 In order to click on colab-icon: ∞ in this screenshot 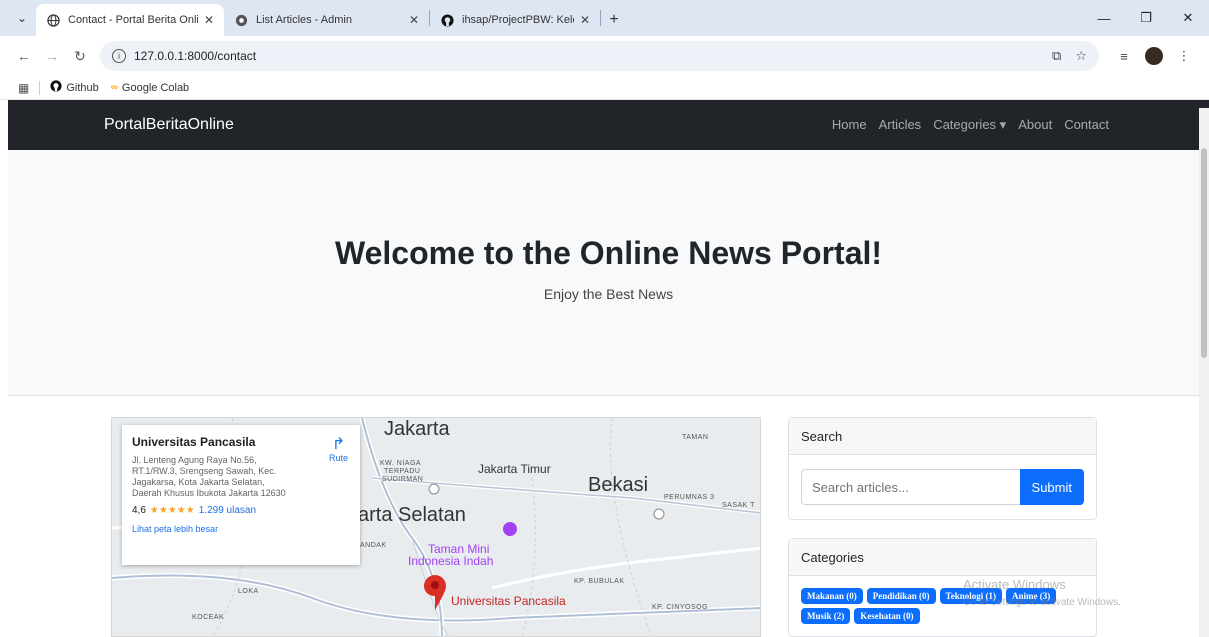, I will do `click(114, 87)`.